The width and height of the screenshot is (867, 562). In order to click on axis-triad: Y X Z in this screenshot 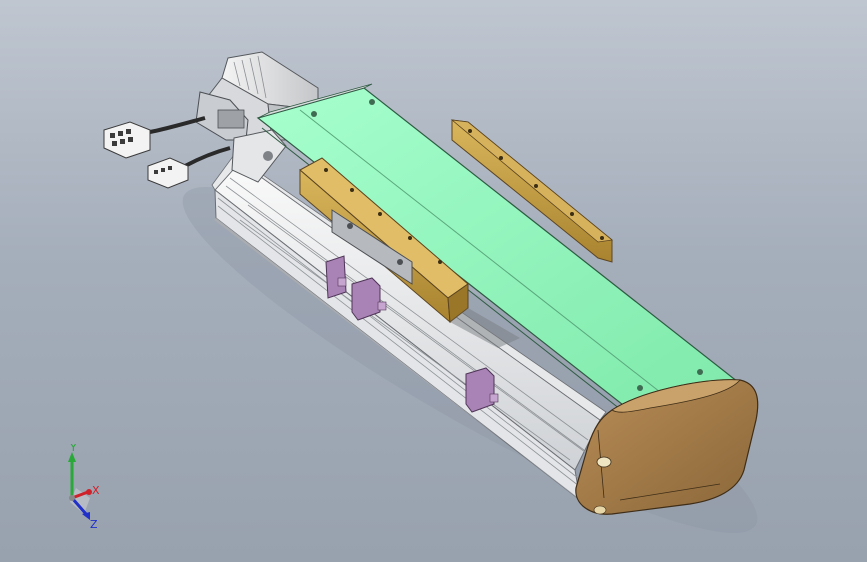, I will do `click(84, 487)`.